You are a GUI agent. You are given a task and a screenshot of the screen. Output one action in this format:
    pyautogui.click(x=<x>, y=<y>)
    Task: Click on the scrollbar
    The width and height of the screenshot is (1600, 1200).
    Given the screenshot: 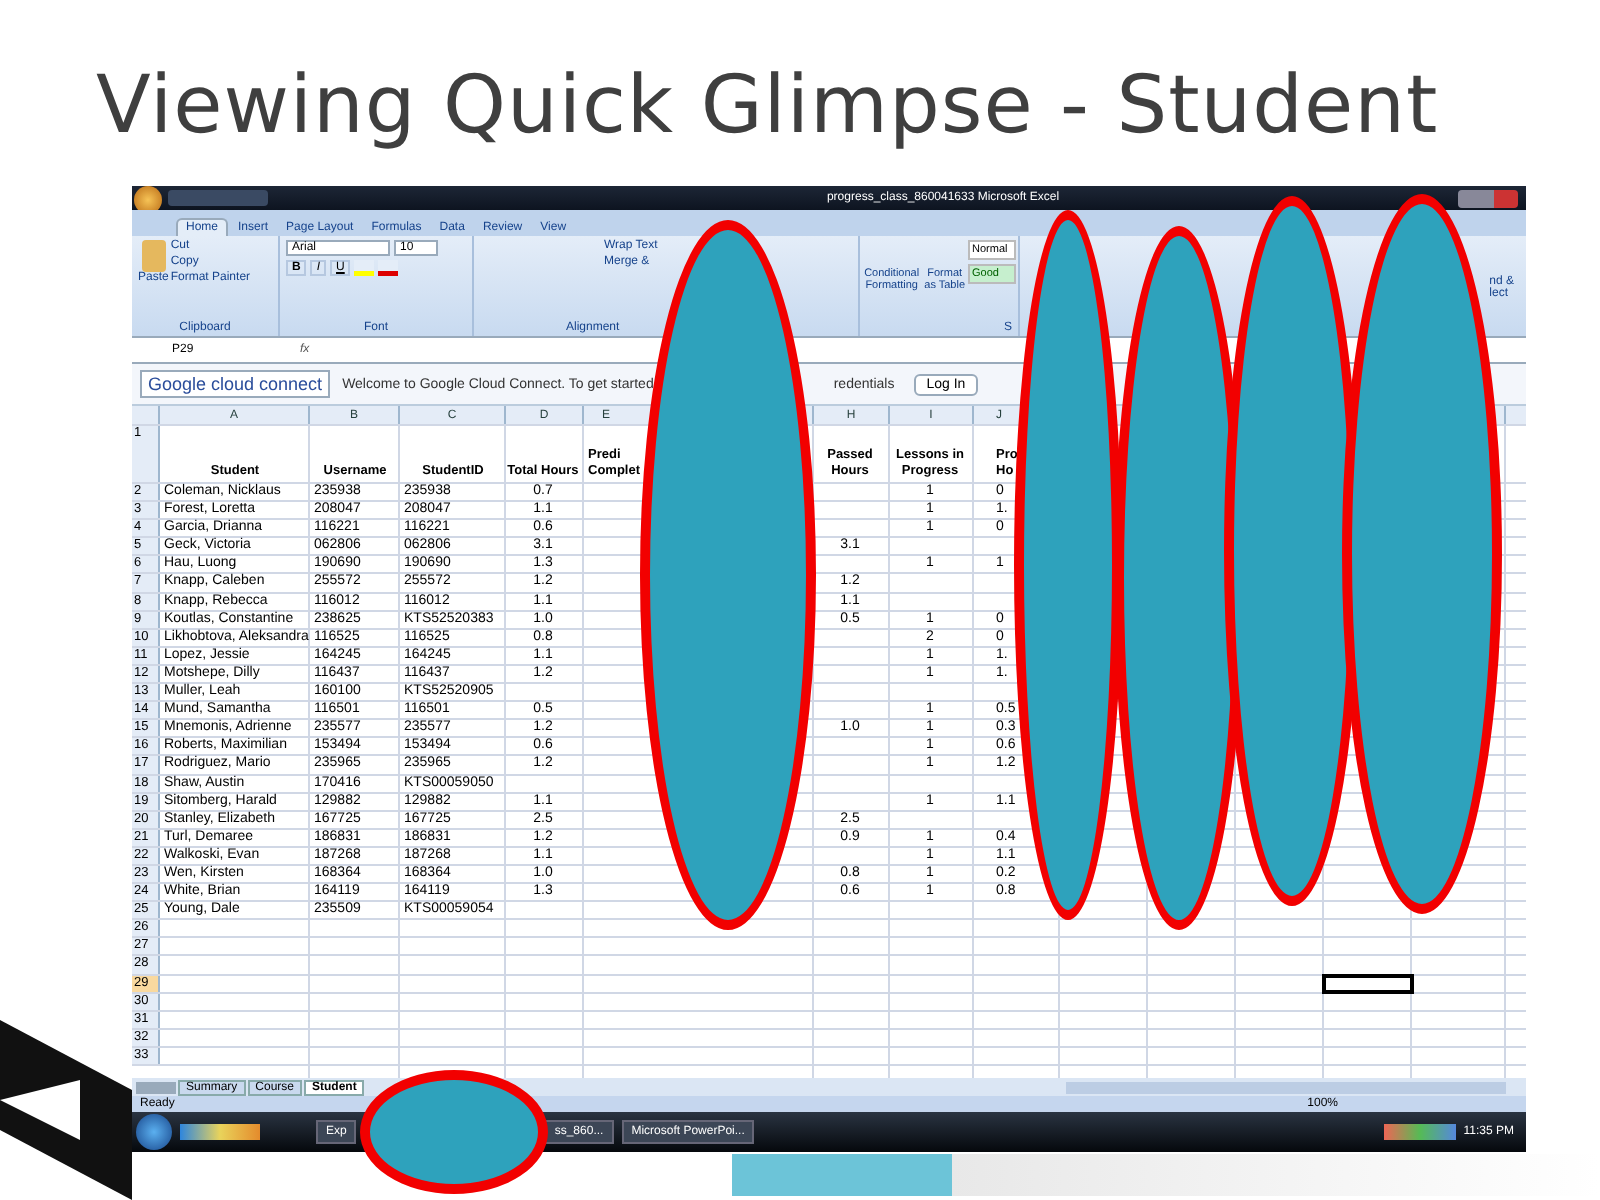 What is the action you would take?
    pyautogui.click(x=1286, y=1087)
    